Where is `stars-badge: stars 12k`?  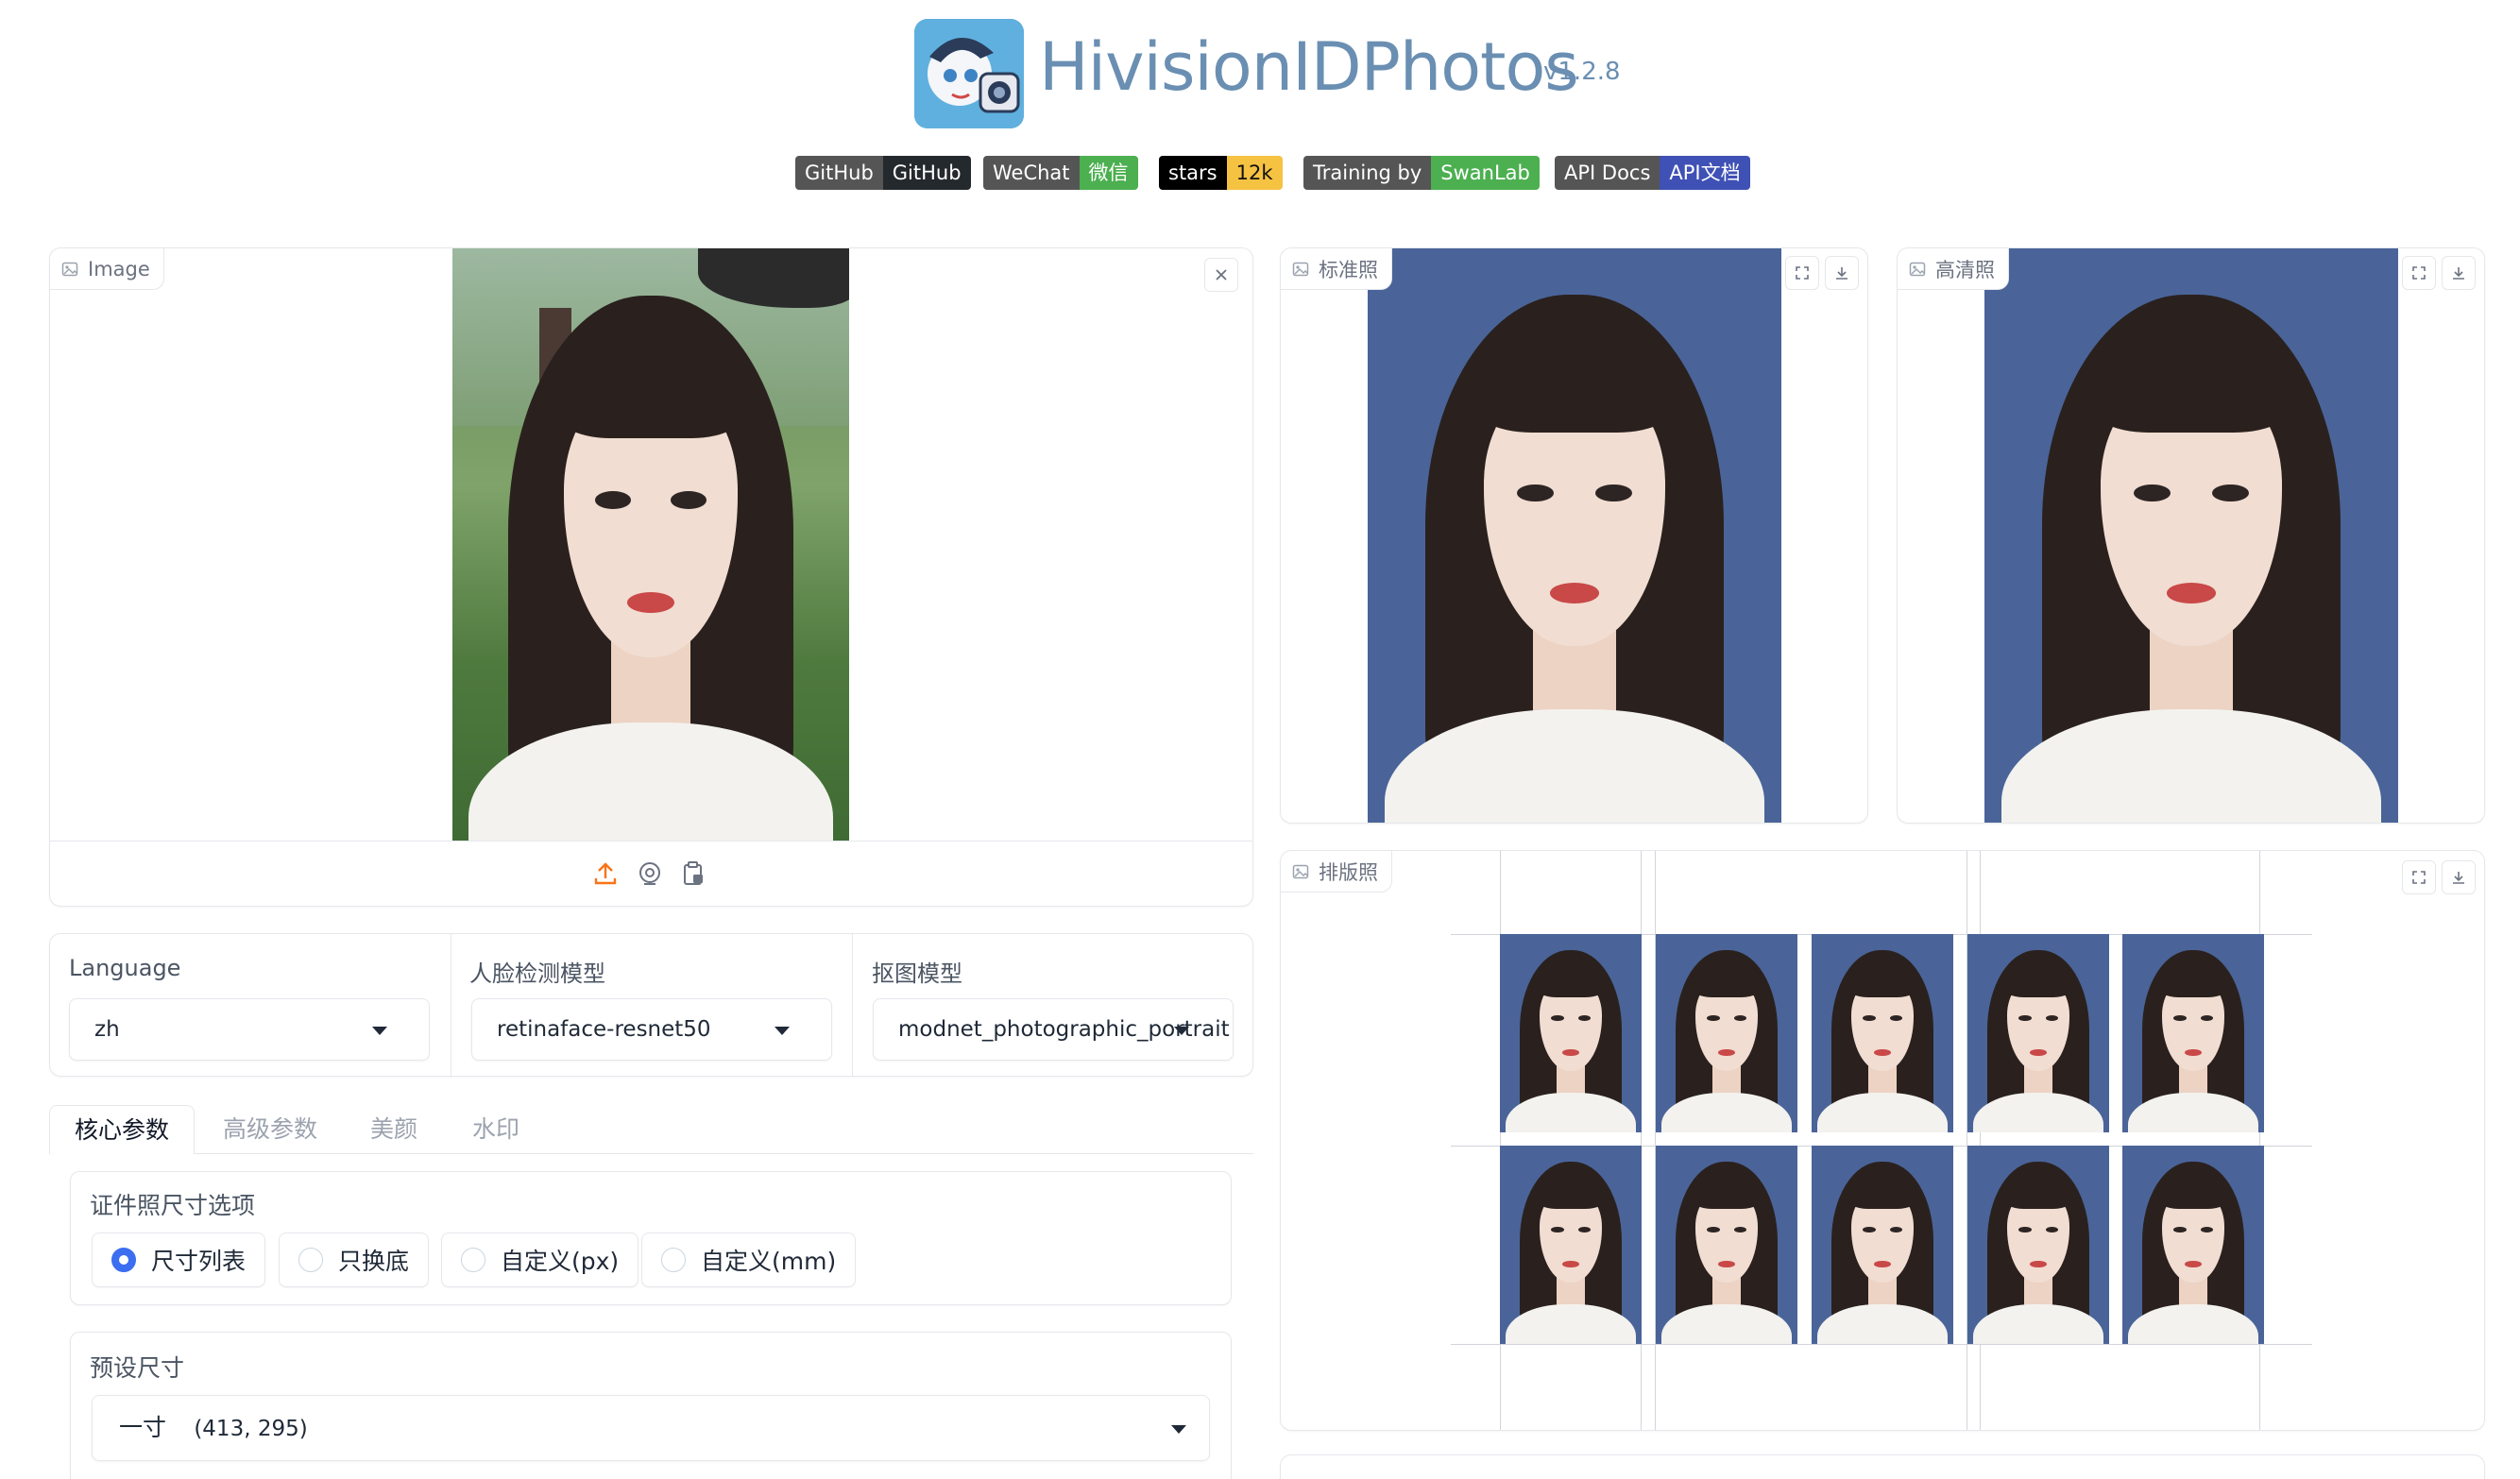 stars-badge: stars 12k is located at coordinates (1221, 173).